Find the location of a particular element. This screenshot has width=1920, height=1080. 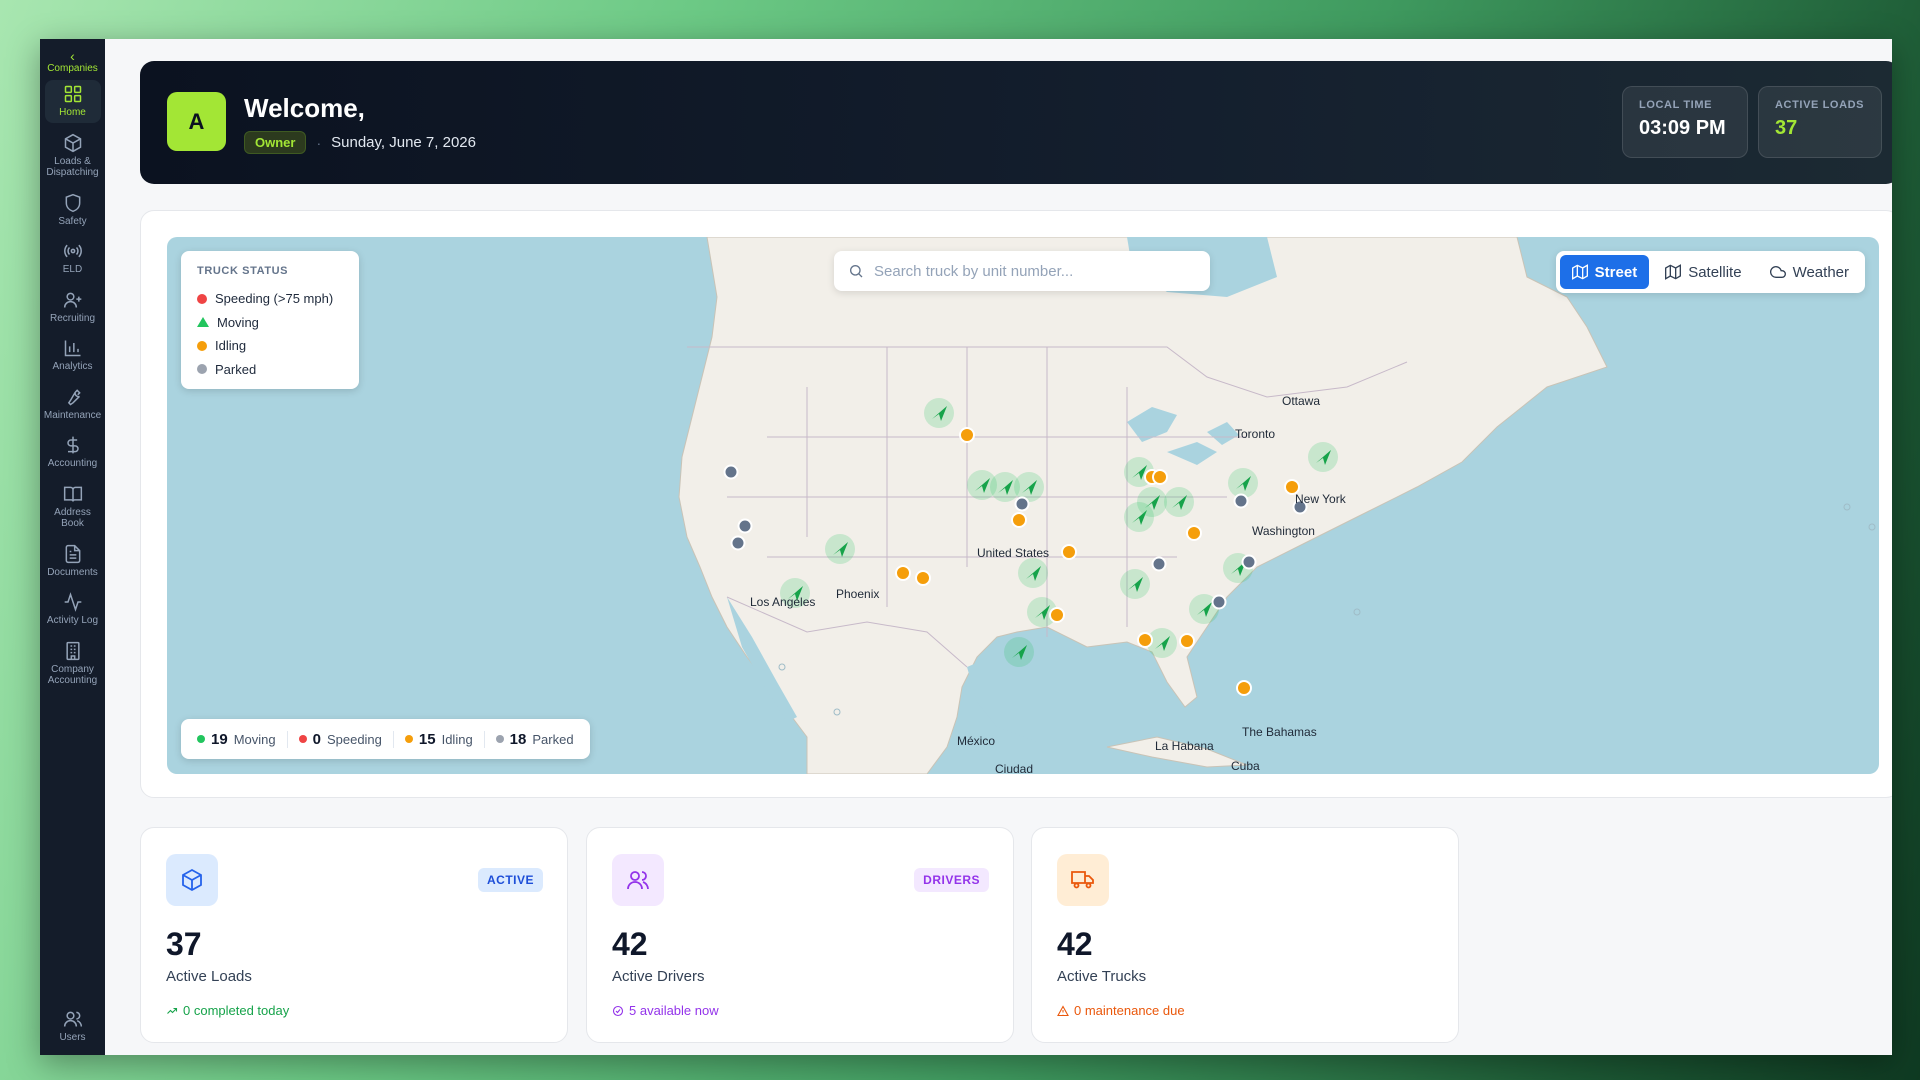

legend-item-parked: Parked is located at coordinates (270, 370).